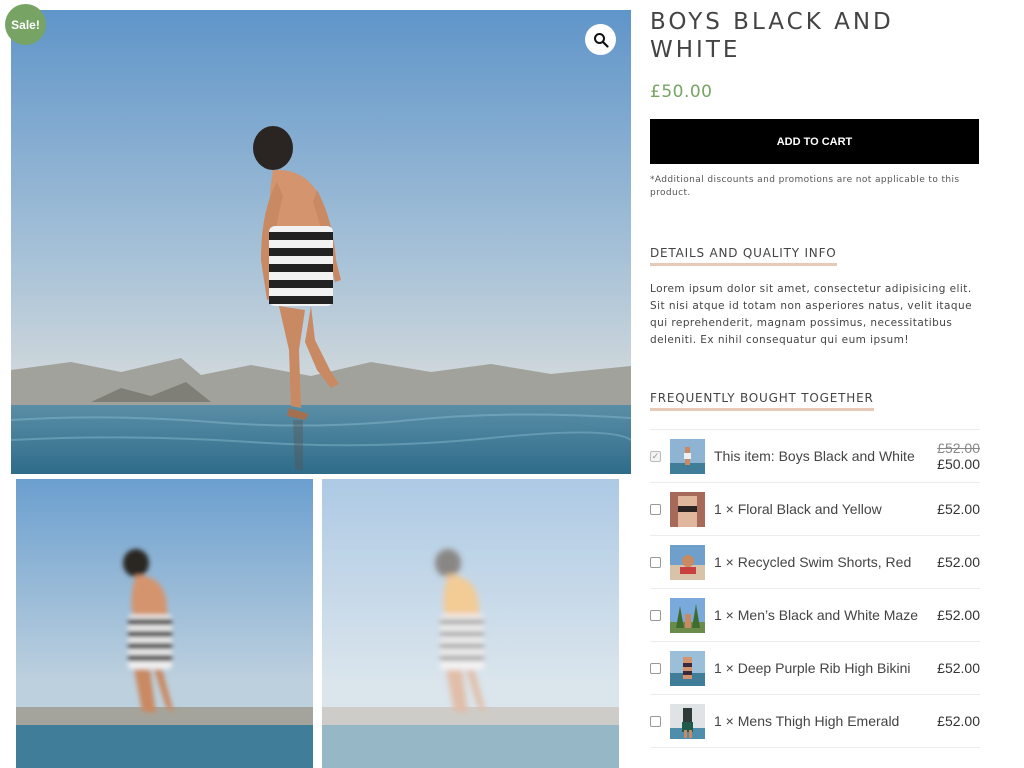 This screenshot has width=1024, height=768. I want to click on frequently-bought-heading: FREQUENTLY BOUGHT TOGETHER, so click(762, 401).